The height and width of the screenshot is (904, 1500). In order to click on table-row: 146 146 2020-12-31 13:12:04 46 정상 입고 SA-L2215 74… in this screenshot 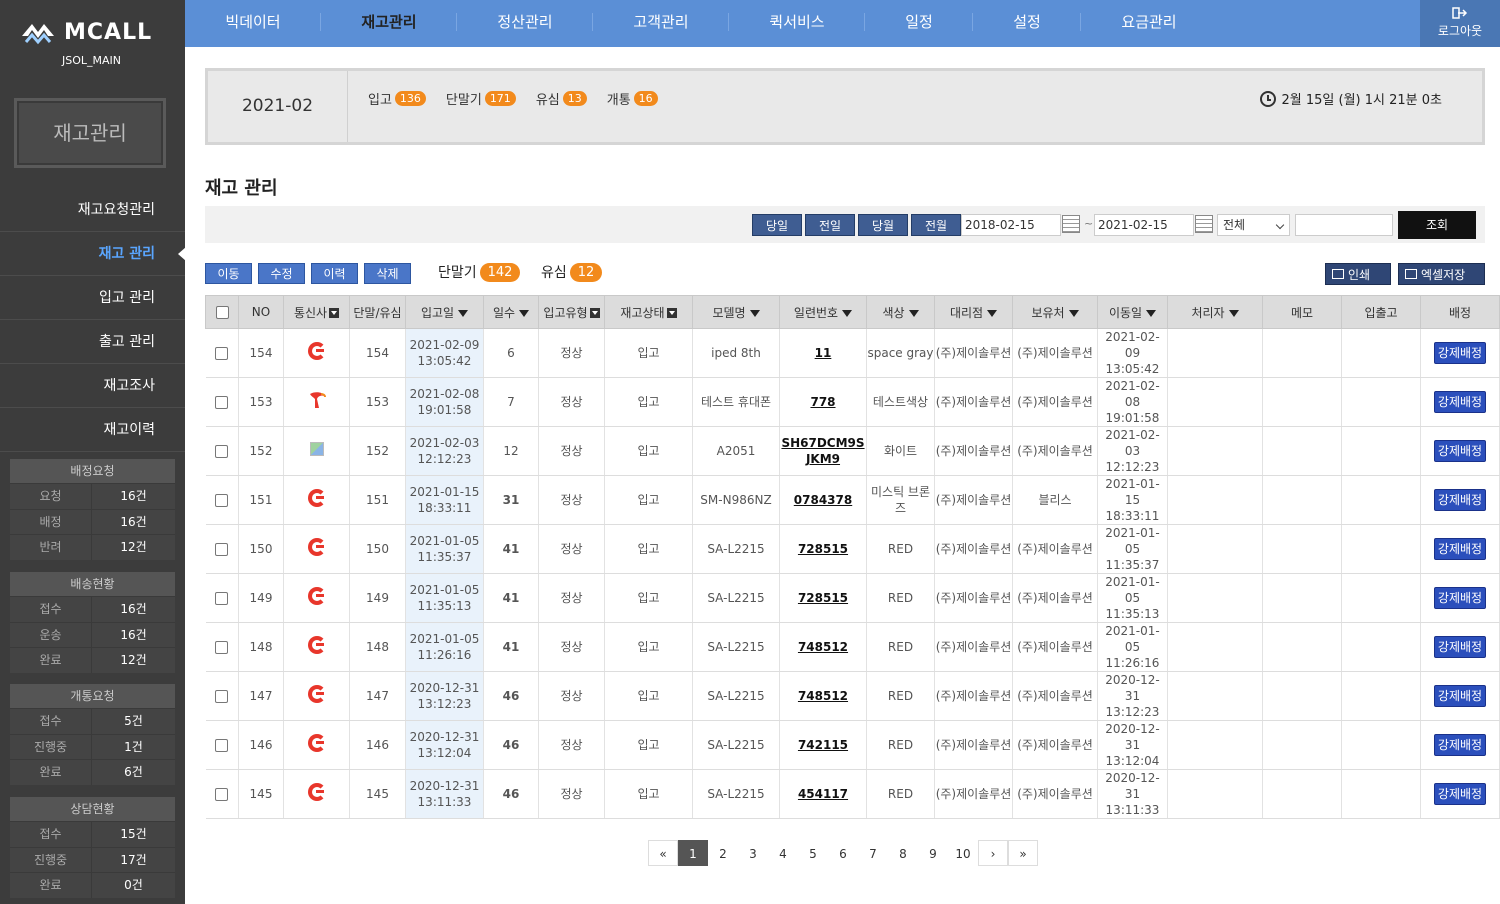, I will do `click(852, 745)`.